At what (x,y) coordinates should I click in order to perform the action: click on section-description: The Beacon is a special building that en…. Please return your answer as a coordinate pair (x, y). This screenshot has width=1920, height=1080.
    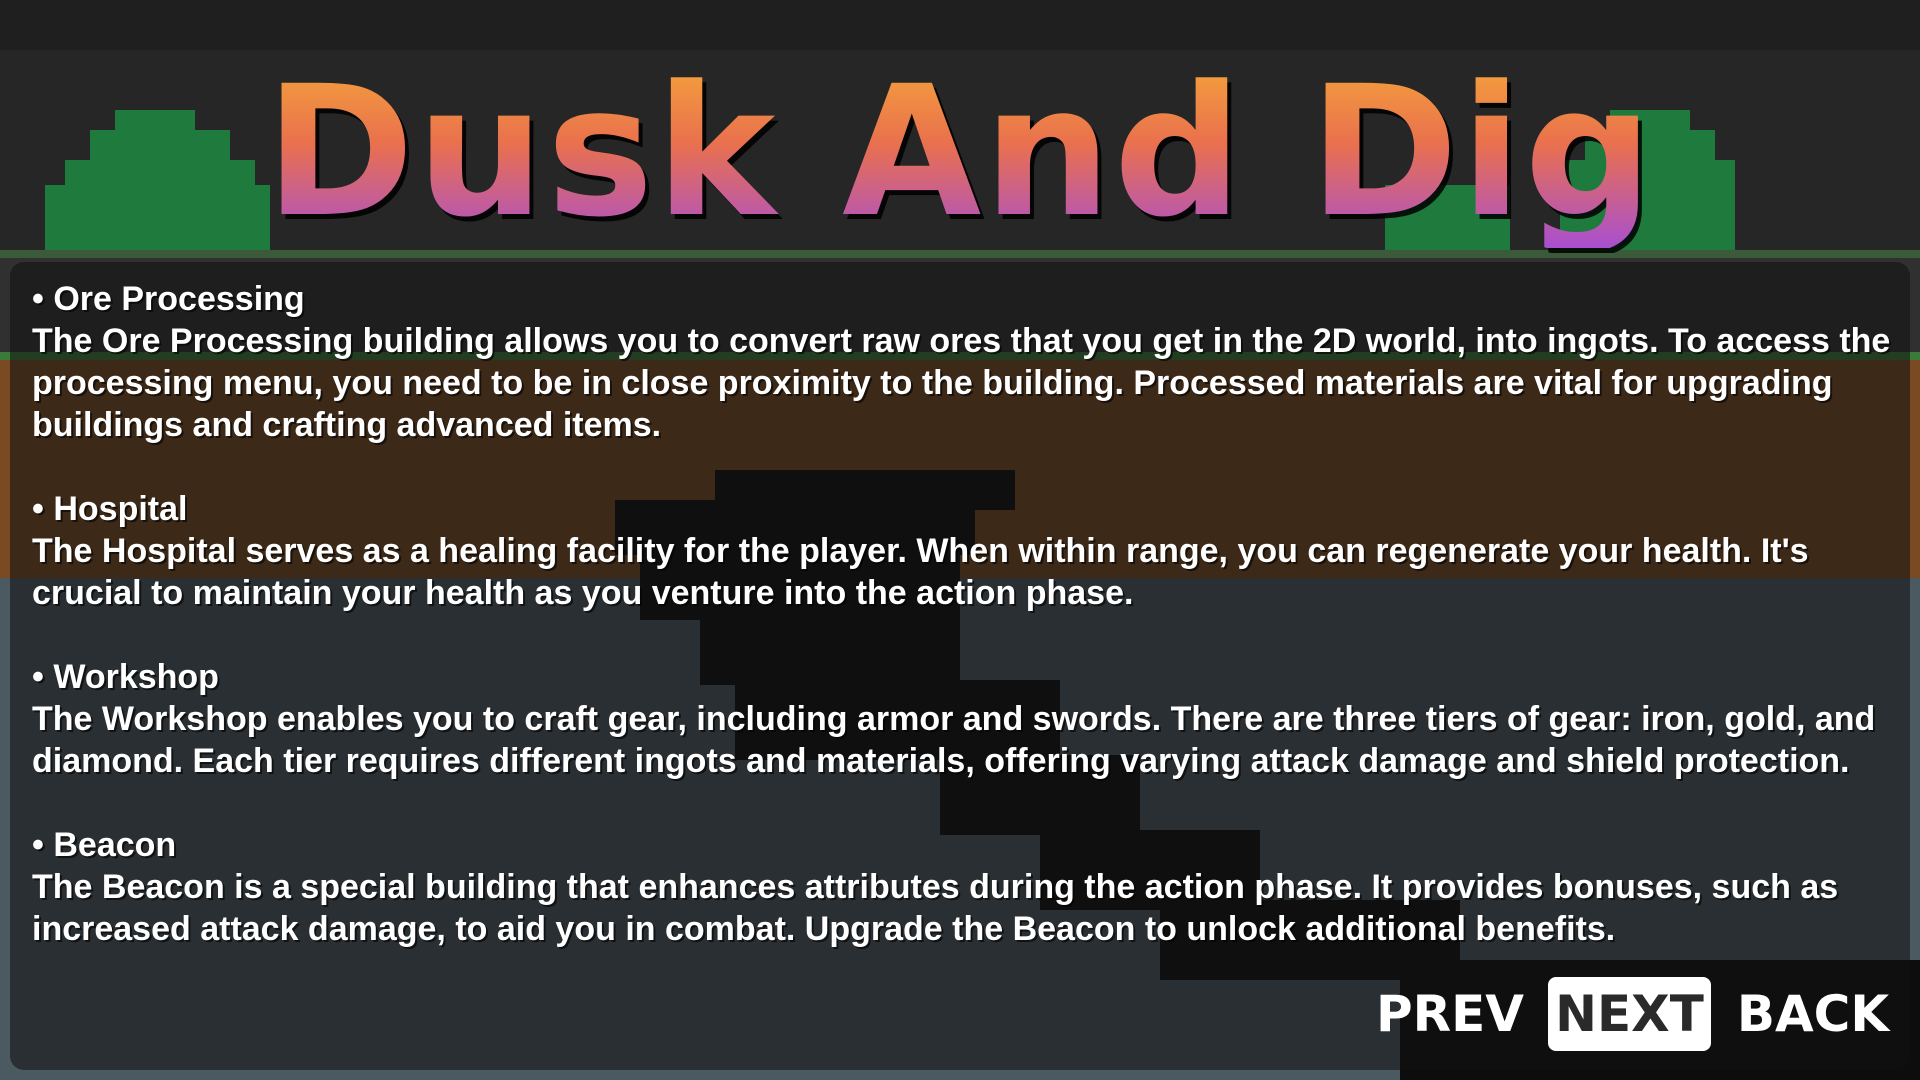
    Looking at the image, I should click on (935, 908).